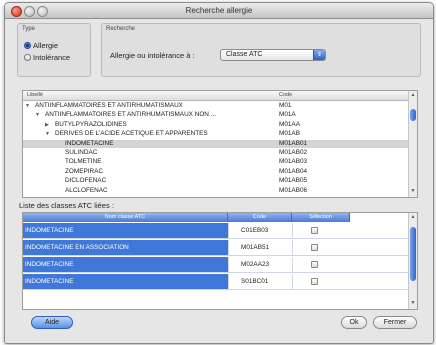 This screenshot has height=345, width=436. Describe the element at coordinates (52, 57) in the screenshot. I see `radio-intolerance-label: Intolérance` at that location.